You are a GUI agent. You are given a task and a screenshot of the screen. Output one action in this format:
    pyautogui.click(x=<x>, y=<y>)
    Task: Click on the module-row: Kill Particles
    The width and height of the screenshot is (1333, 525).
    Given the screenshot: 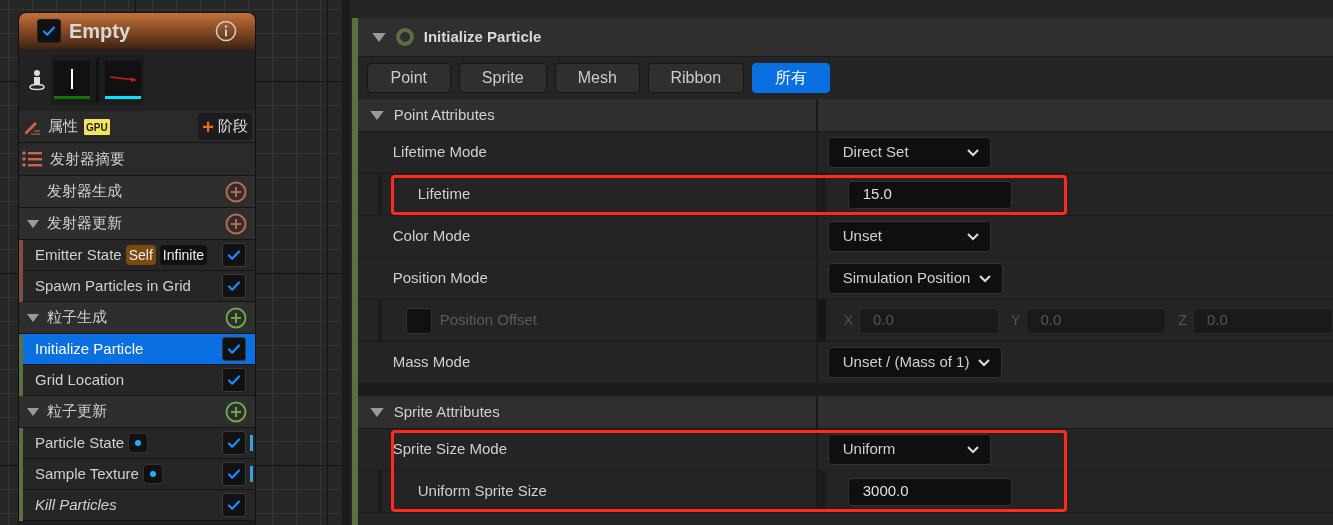 What is the action you would take?
    pyautogui.click(x=137, y=505)
    